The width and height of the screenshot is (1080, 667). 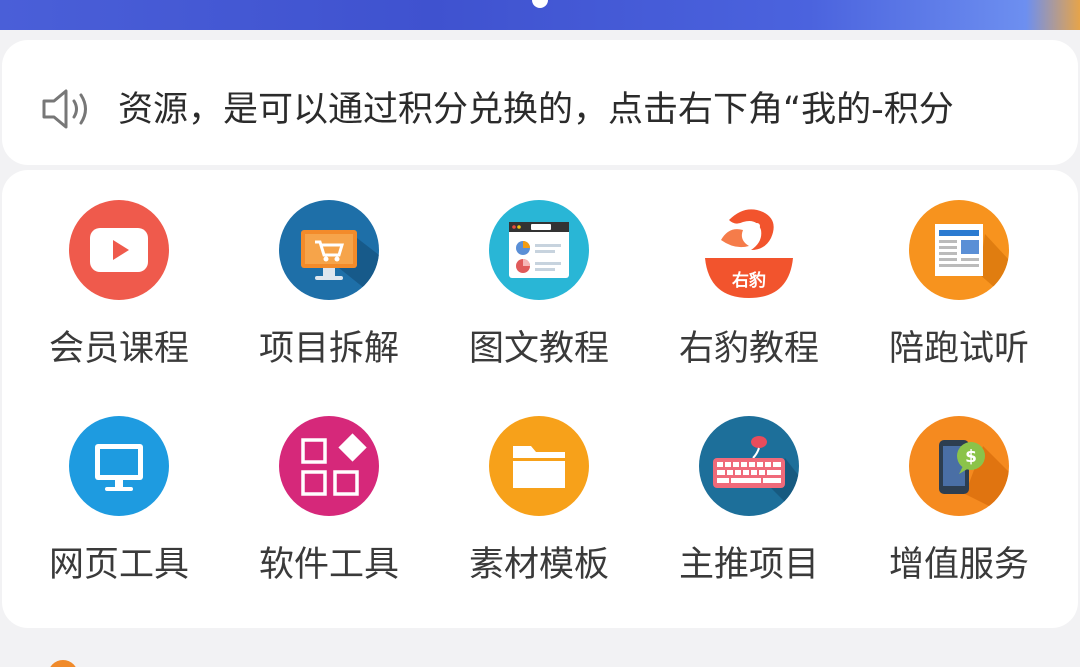 I want to click on menu-item-label: 陪跑试听, so click(x=958, y=349).